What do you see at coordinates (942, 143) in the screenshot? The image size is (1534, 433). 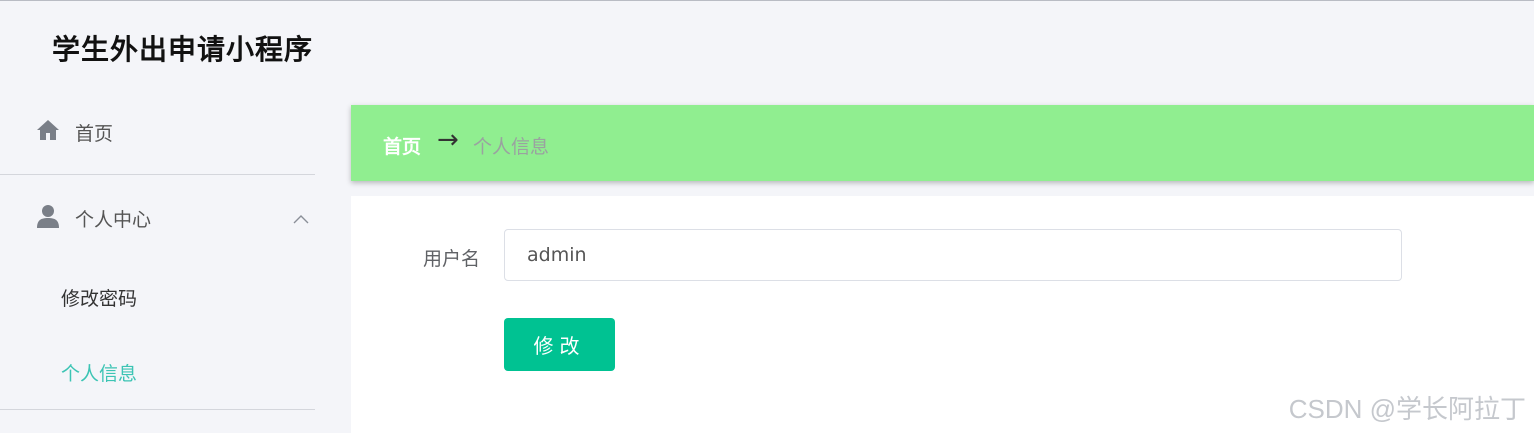 I see `breadcrumb: 首页 → 个人信息` at bounding box center [942, 143].